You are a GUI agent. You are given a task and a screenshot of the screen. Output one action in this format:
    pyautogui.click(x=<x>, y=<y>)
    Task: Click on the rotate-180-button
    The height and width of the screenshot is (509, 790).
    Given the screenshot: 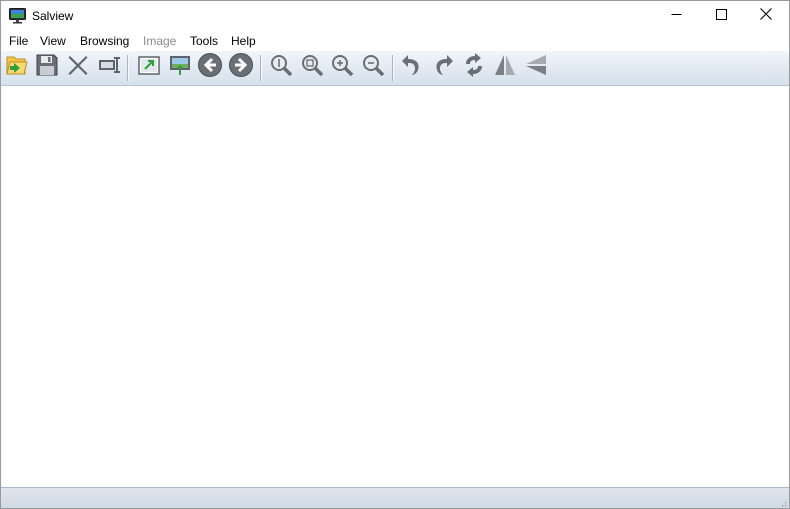 What is the action you would take?
    pyautogui.click(x=474, y=67)
    